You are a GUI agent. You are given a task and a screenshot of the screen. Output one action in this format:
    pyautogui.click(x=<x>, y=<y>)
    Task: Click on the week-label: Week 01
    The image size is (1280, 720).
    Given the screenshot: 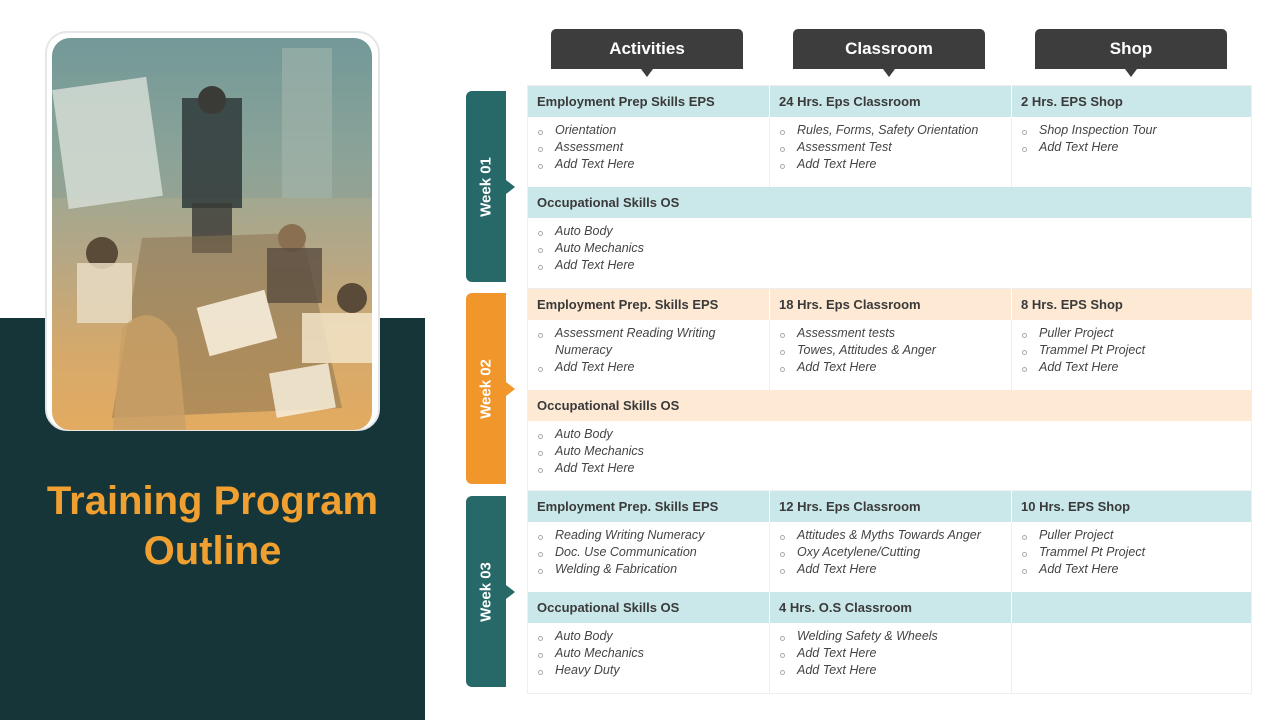 What is the action you would take?
    pyautogui.click(x=486, y=186)
    